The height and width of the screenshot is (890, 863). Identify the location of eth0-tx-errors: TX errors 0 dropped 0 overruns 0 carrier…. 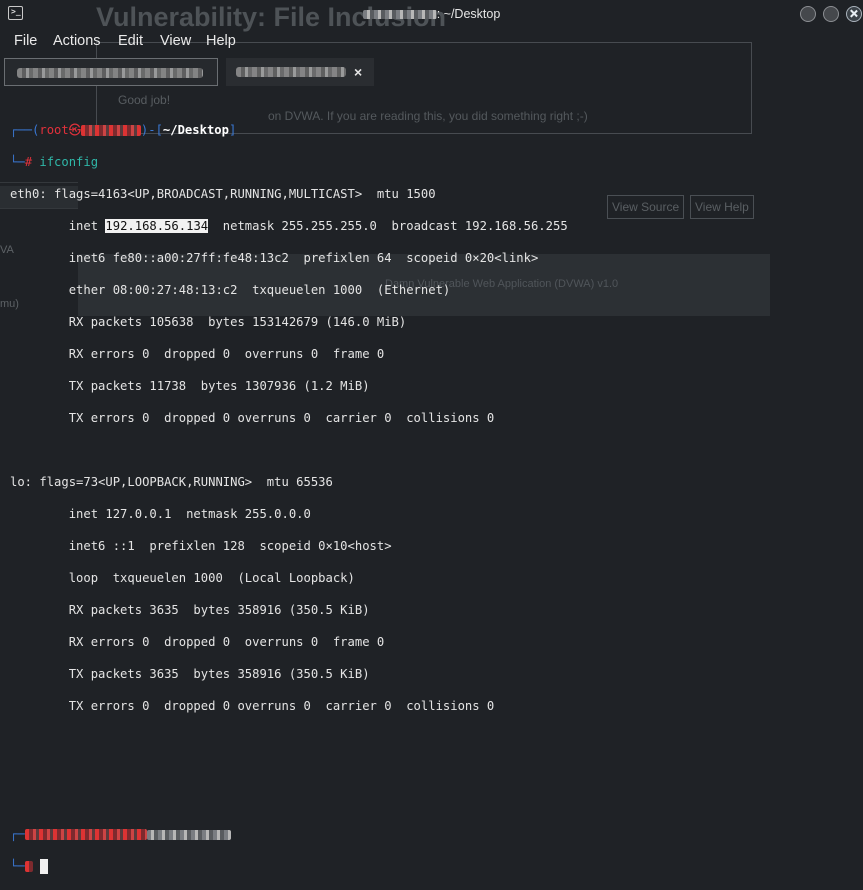
(252, 418).